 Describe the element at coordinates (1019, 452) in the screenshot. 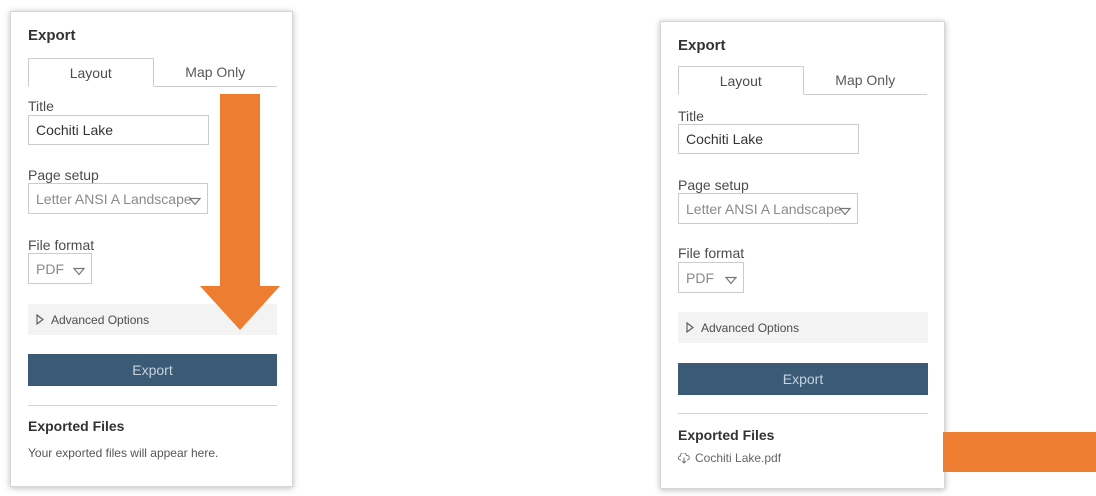

I see `right-arrow-annotation` at that location.